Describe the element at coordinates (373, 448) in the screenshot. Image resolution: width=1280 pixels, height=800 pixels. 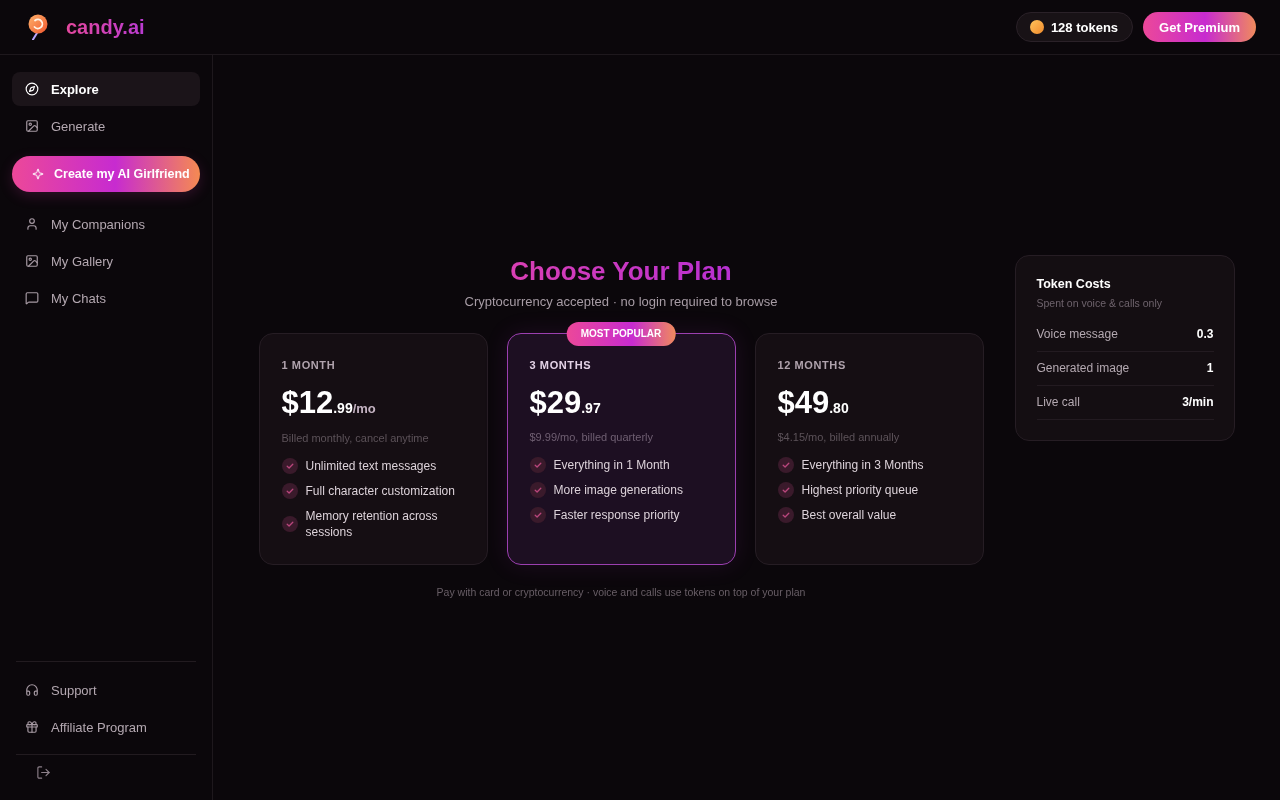
I see `plan-card: 1 MONTH $12.99/mo Billed monthly, cancel anytime Unlimited text messages Full character customization Memory retention across sessions` at that location.